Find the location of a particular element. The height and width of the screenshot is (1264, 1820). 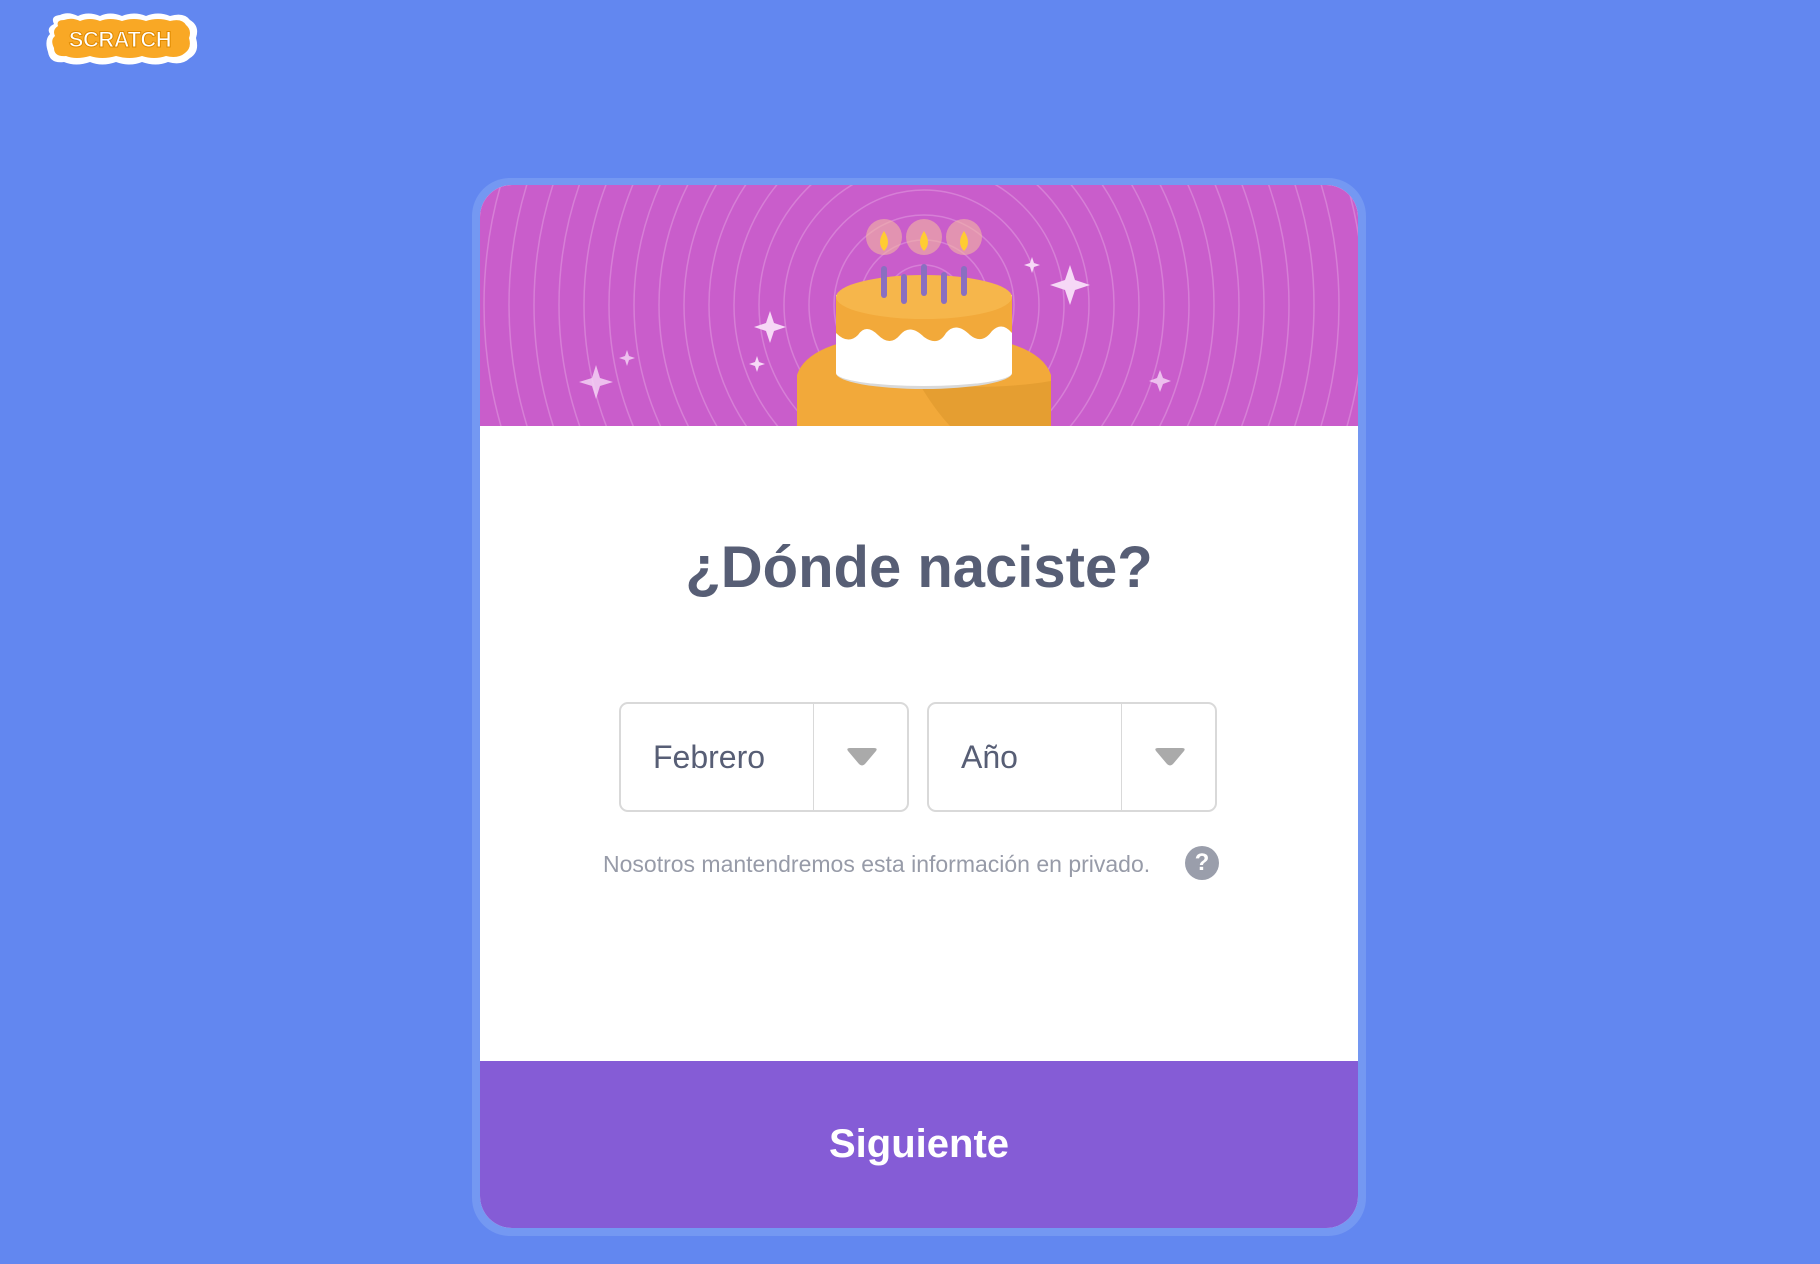

month-select: Febrero is located at coordinates (764, 757).